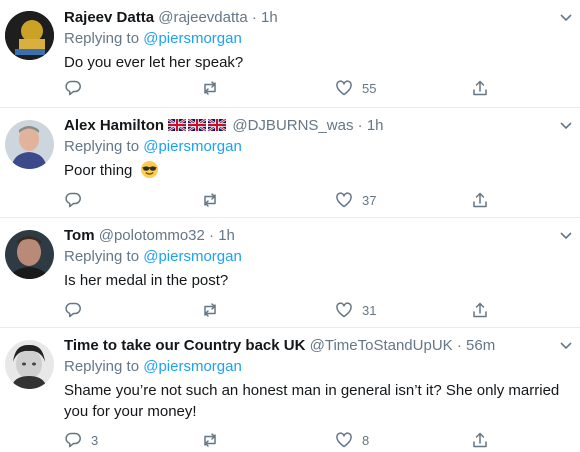 The width and height of the screenshot is (580, 452). What do you see at coordinates (369, 310) in the screenshot?
I see `like-count: 31` at bounding box center [369, 310].